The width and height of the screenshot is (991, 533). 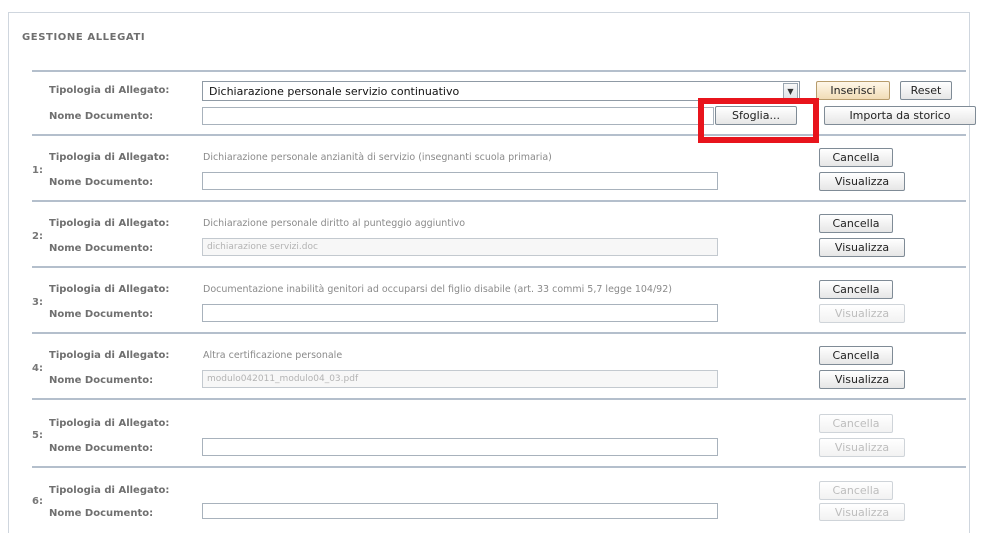 What do you see at coordinates (37, 501) in the screenshot?
I see `row-index: 6:` at bounding box center [37, 501].